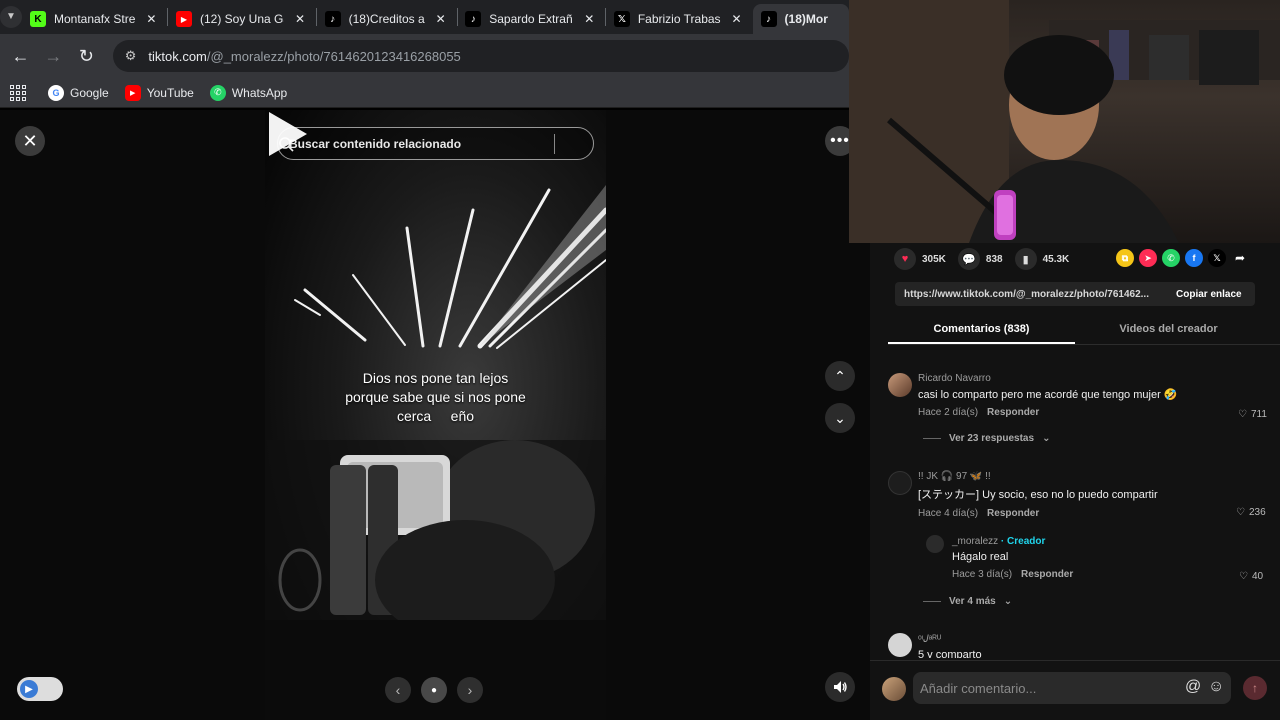 The width and height of the screenshot is (1280, 720). I want to click on facebook-icon: f, so click(1194, 258).